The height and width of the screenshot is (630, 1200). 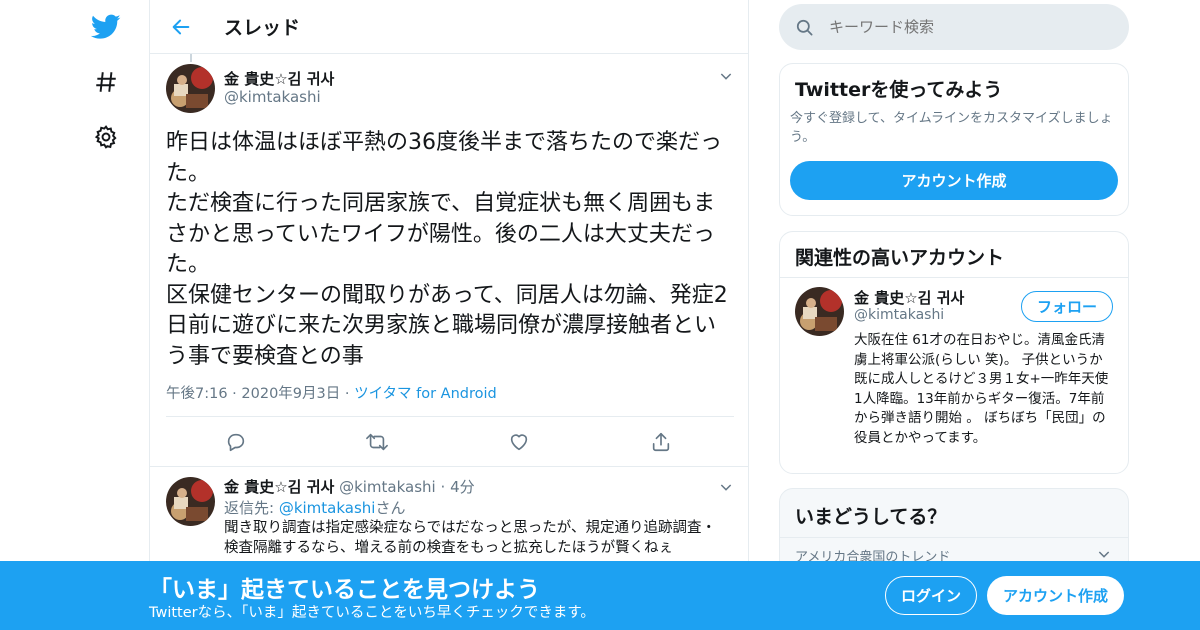 I want to click on banner-subtitle: Twitterなら、「いま」起きていることをいち早くチェックできます。, so click(x=372, y=613).